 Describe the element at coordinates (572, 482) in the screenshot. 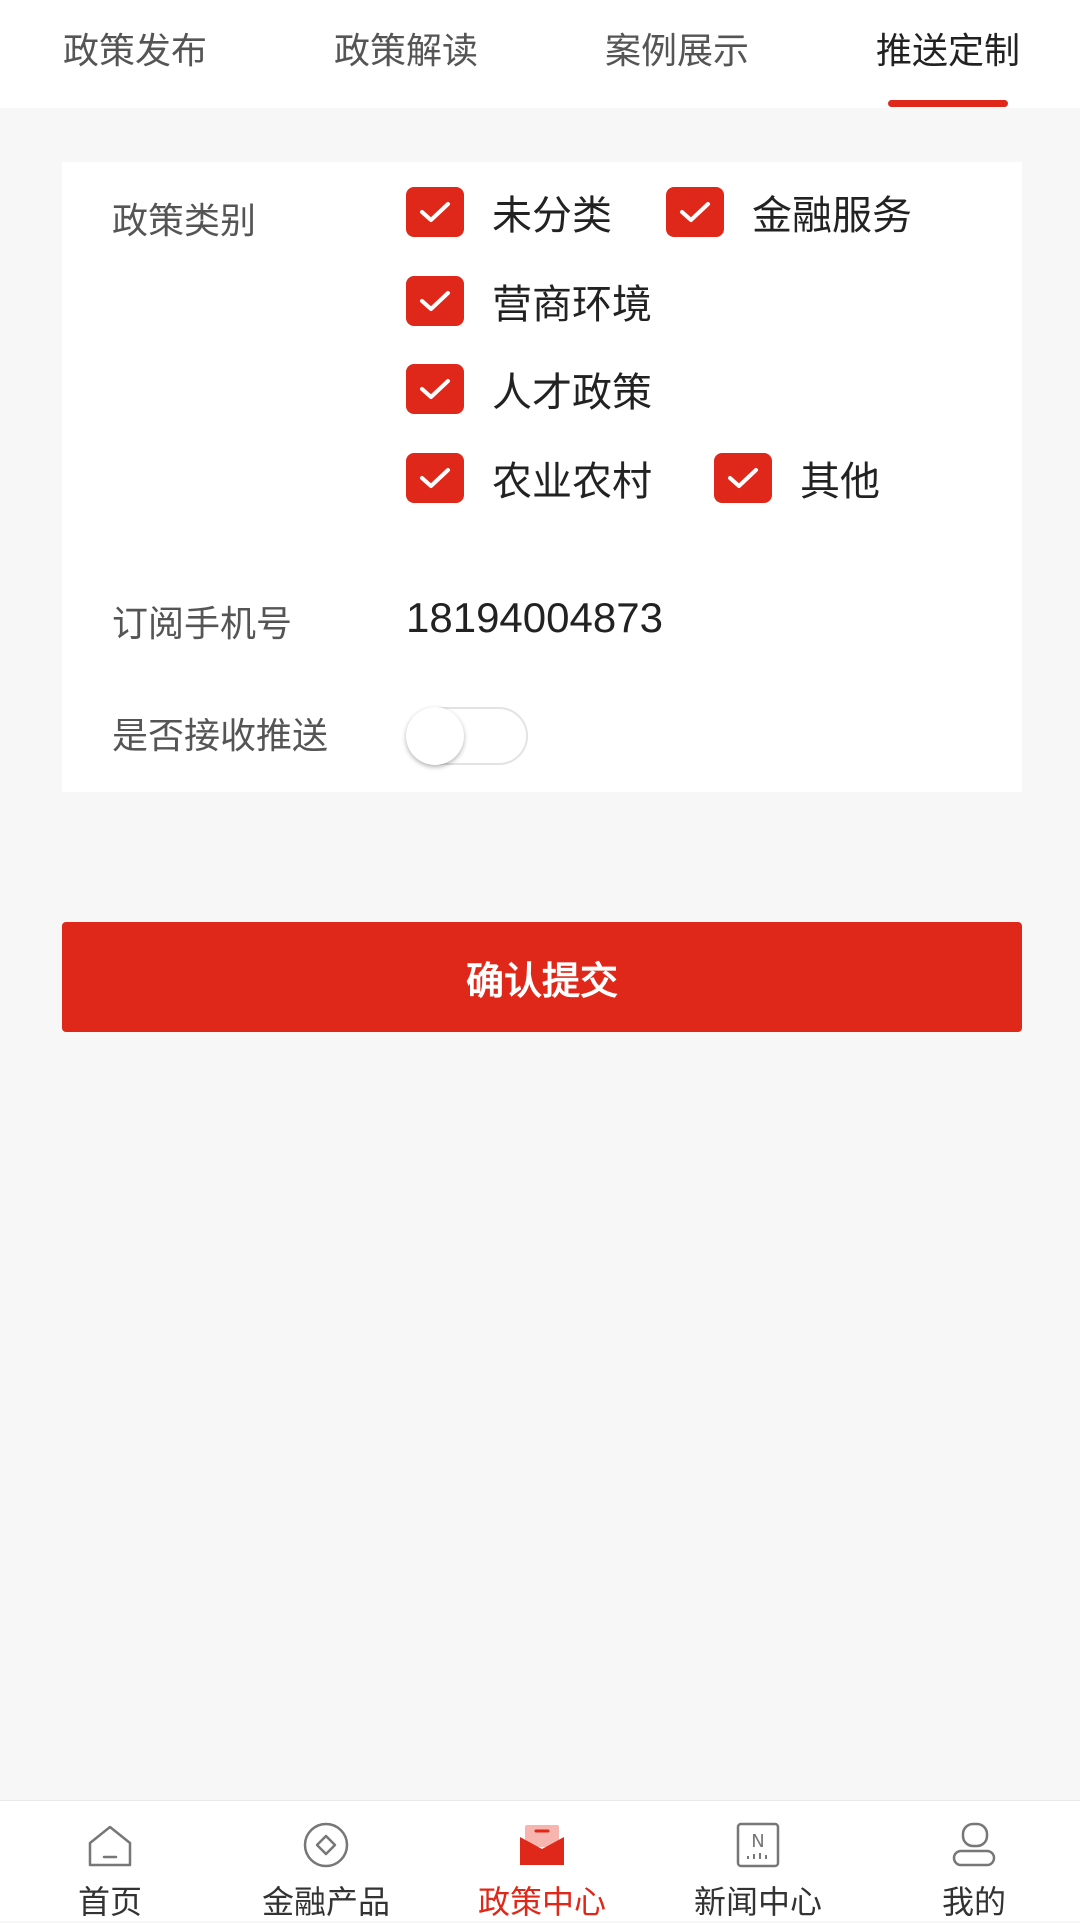

I see `checkbox-label: 农业农村` at that location.